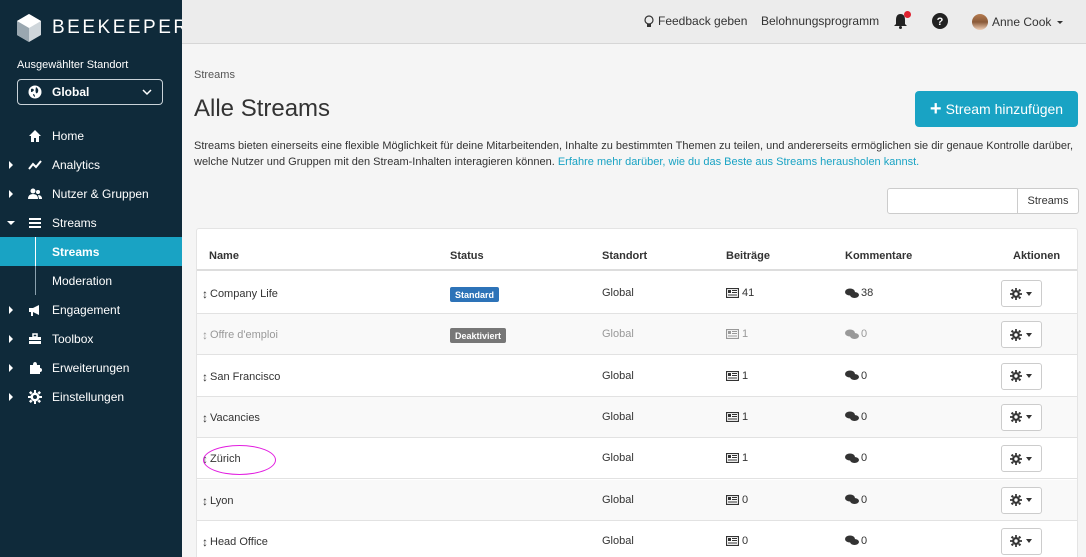  Describe the element at coordinates (91, 280) in the screenshot. I see `sidebar-subitem-moderation: Moderation` at that location.